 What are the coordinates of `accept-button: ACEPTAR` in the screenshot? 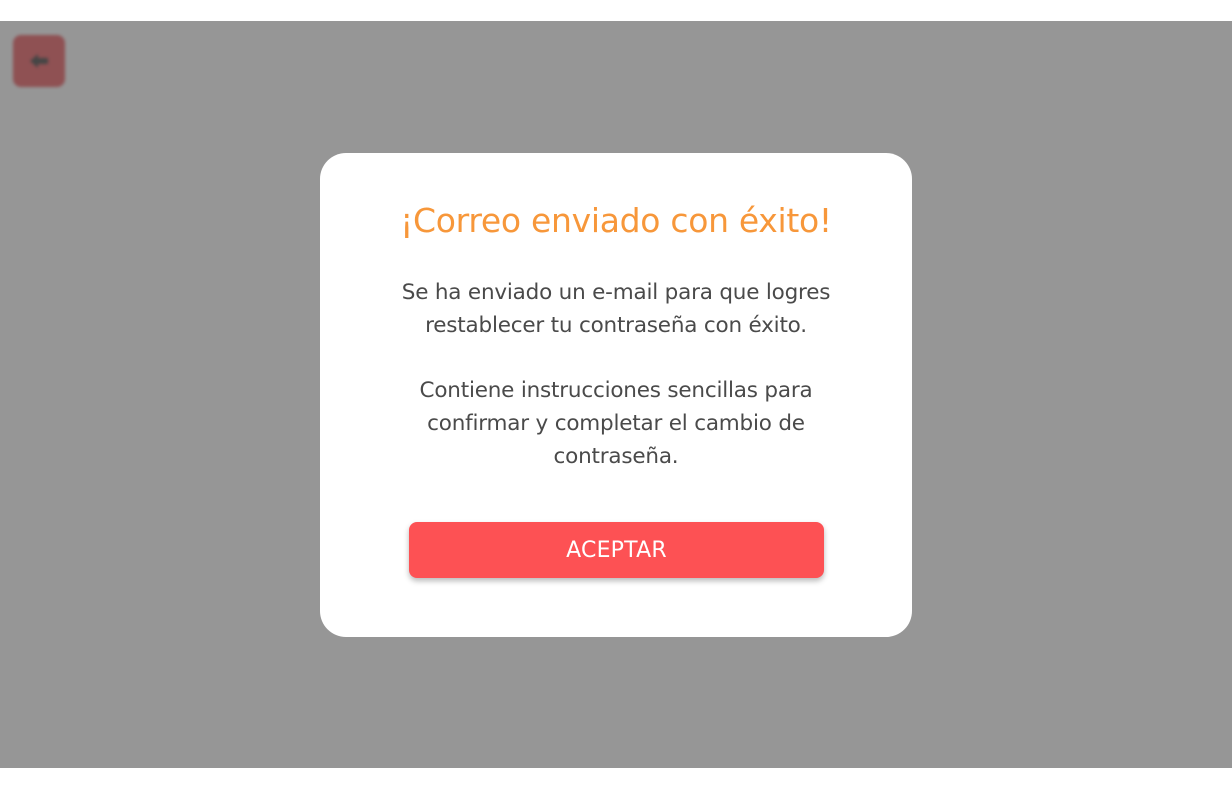 It's located at (616, 550).